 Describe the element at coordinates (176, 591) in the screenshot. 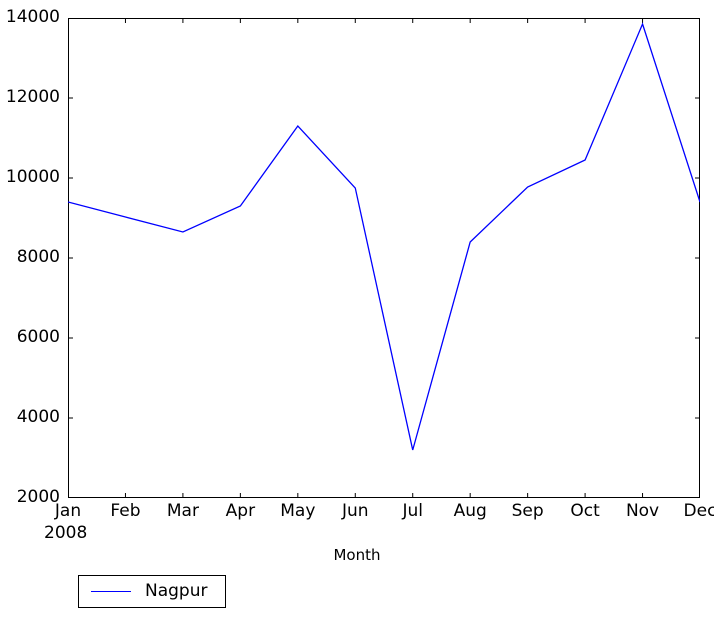

I see `legend-entry-label: Nagpur` at that location.